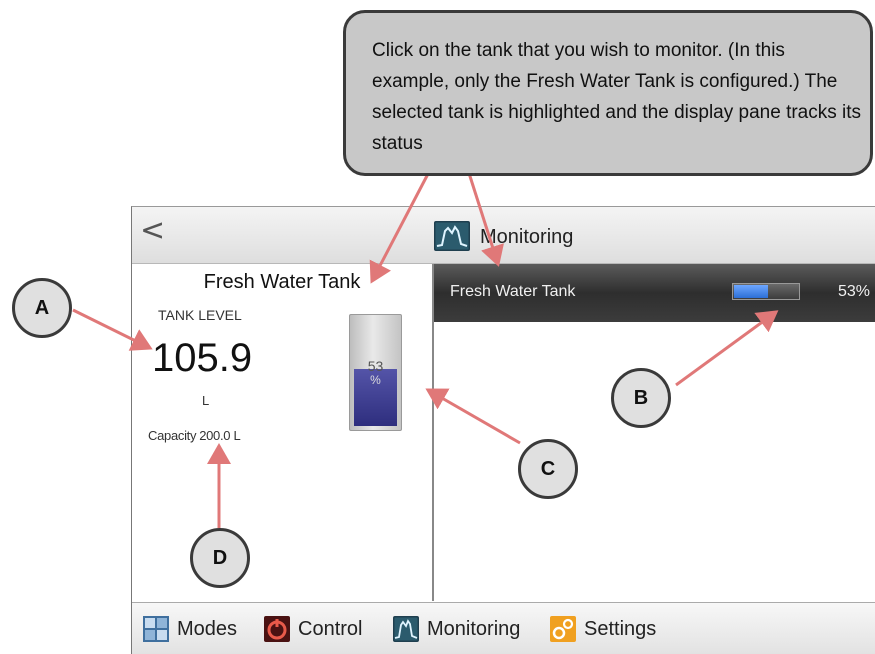  I want to click on arrow-callout-list, so click(485, 218).